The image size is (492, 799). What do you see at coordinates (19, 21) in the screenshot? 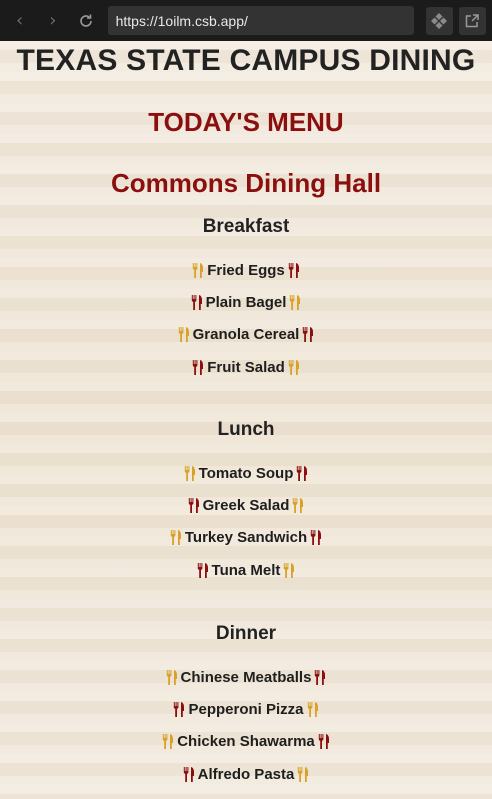
I see `arrow-left-icon: ‹` at bounding box center [19, 21].